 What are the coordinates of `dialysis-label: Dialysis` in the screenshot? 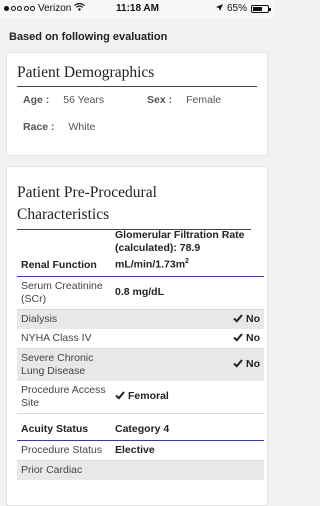 It's located at (64, 319).